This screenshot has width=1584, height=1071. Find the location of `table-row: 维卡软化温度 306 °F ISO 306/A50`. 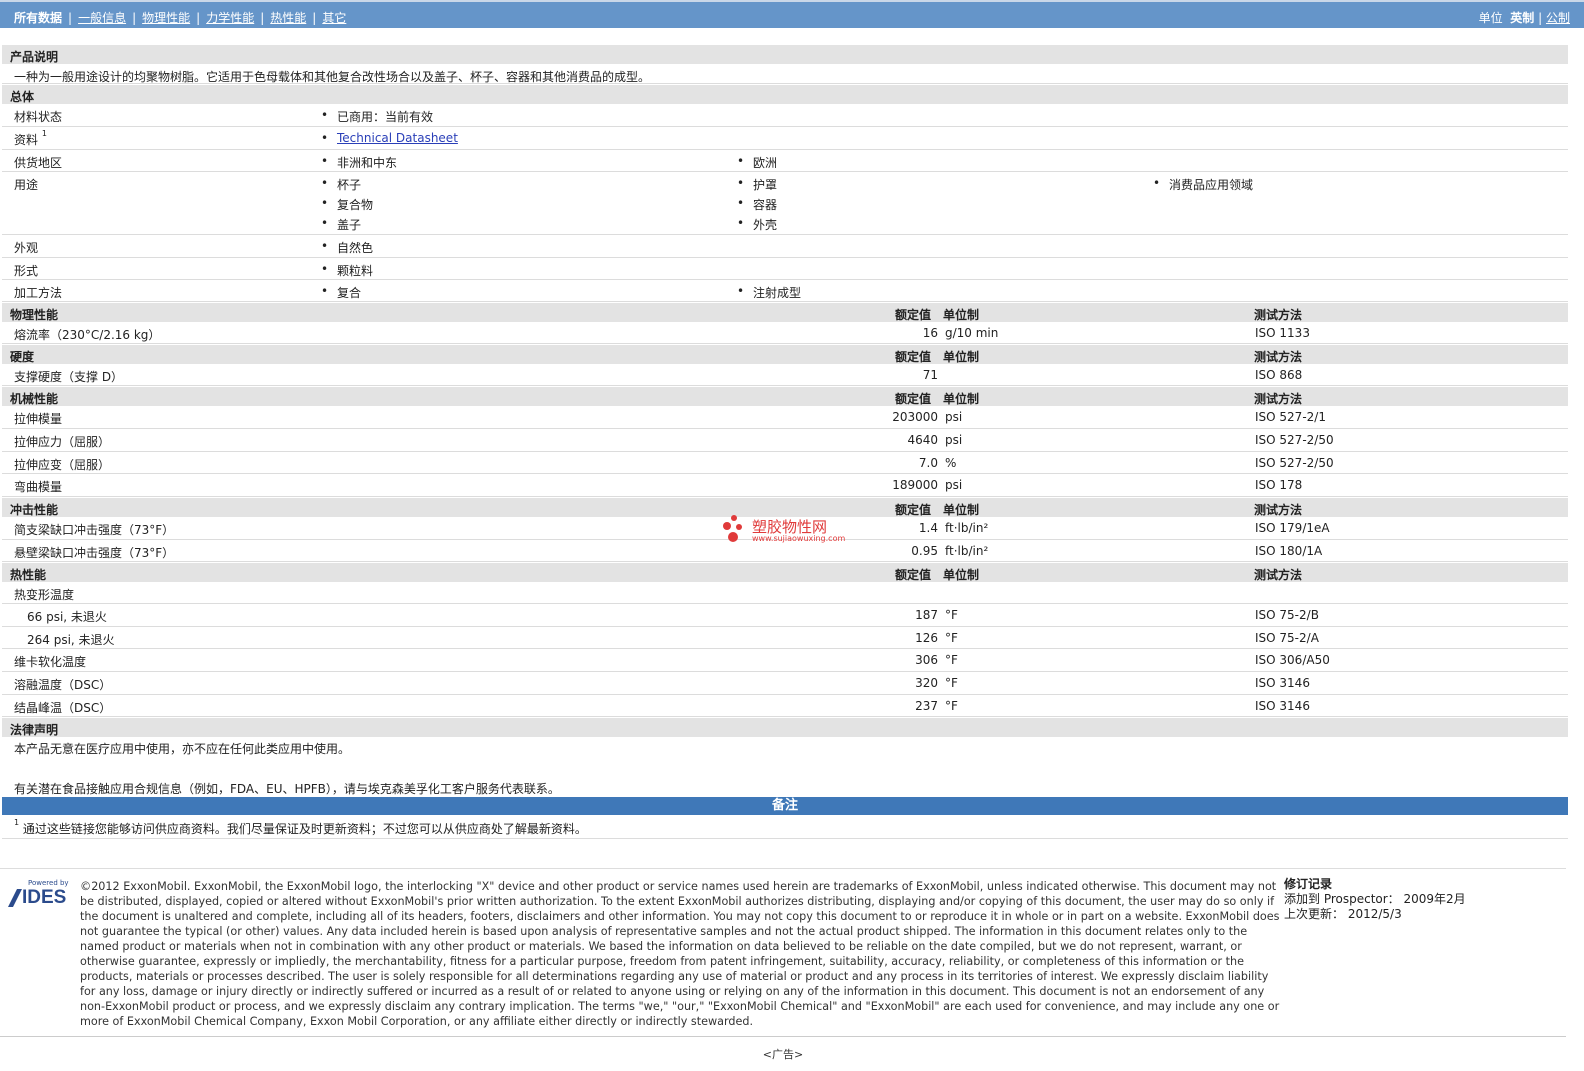

table-row: 维卡软化温度 306 °F ISO 306/A50 is located at coordinates (785, 660).